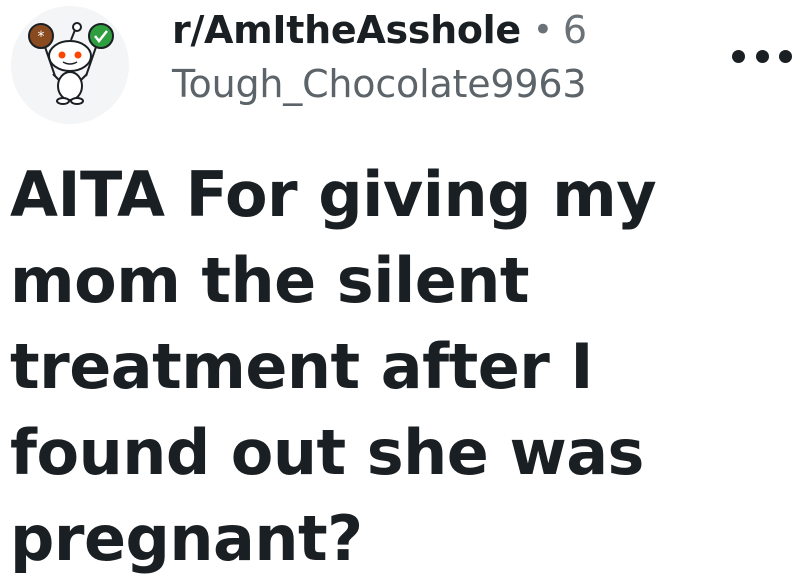 Image resolution: width=800 pixels, height=582 pixels. Describe the element at coordinates (575, 30) in the screenshot. I see `post-age: 6` at that location.